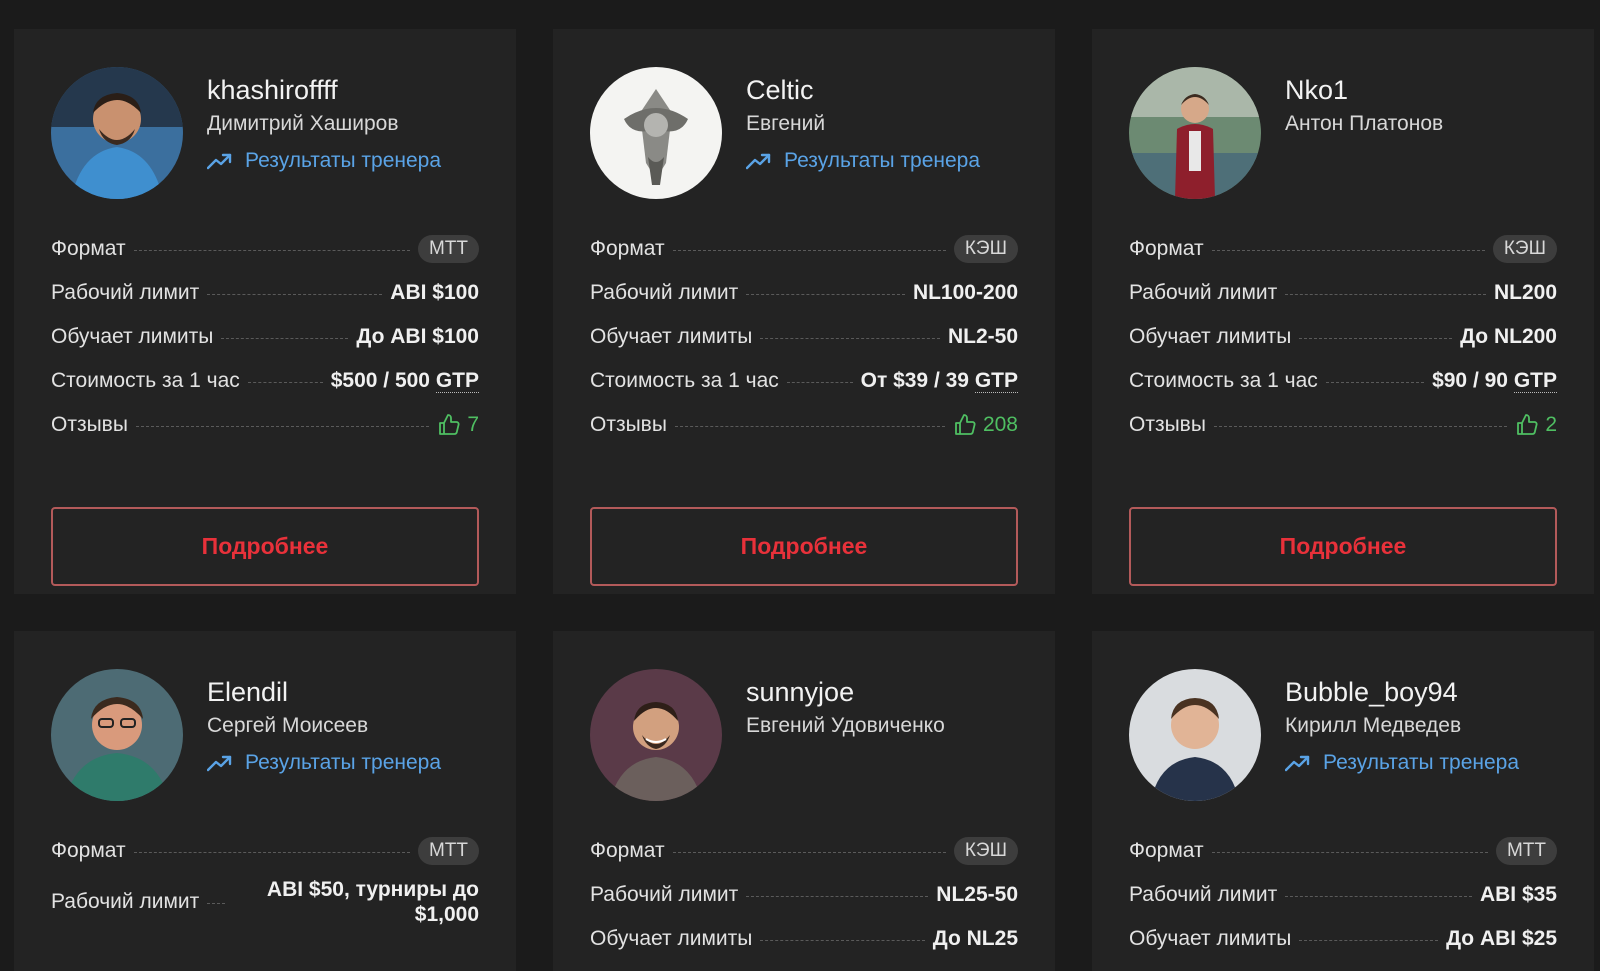  Describe the element at coordinates (1343, 895) in the screenshot. I see `limit-row: Рабочий лимит ABI $35` at that location.